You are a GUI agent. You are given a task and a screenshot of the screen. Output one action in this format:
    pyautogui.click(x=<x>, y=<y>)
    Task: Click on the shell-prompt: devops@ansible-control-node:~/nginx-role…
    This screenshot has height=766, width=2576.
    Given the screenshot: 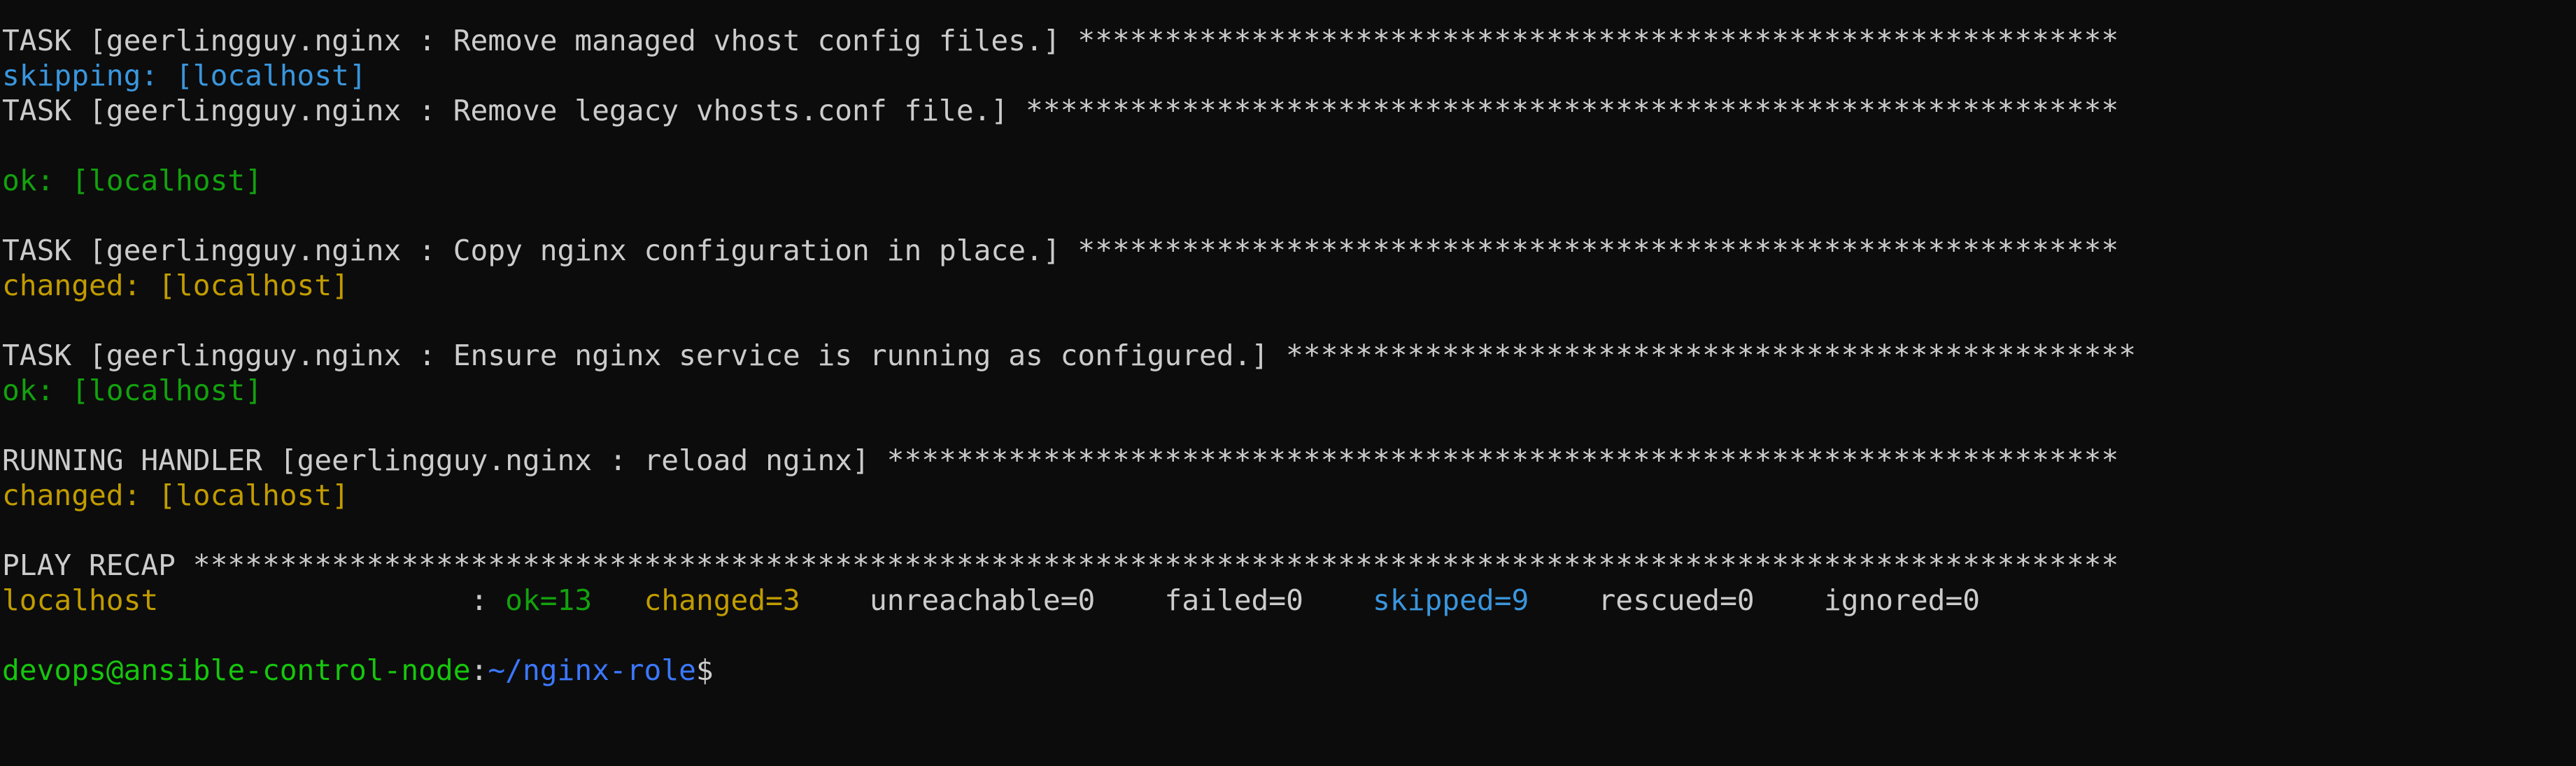 What is the action you would take?
    pyautogui.click(x=1069, y=670)
    